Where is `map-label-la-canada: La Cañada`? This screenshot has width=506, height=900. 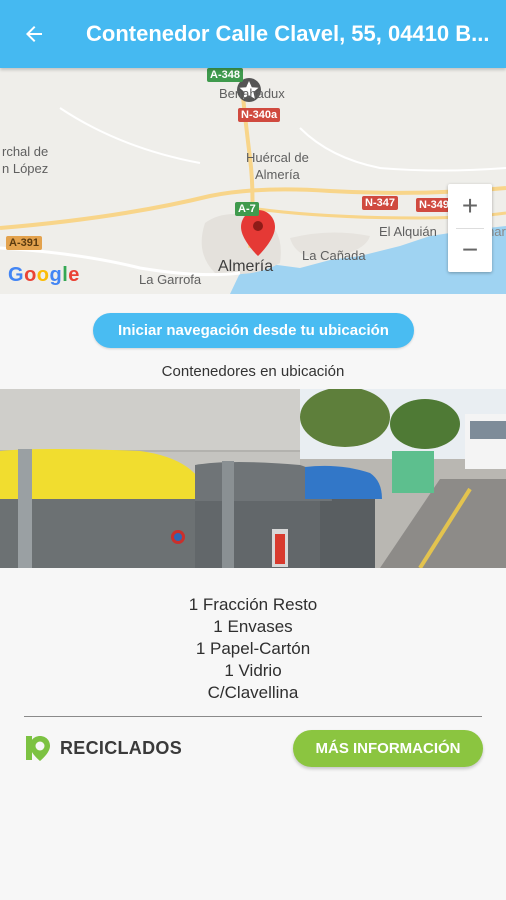 map-label-la-canada: La Cañada is located at coordinates (334, 255).